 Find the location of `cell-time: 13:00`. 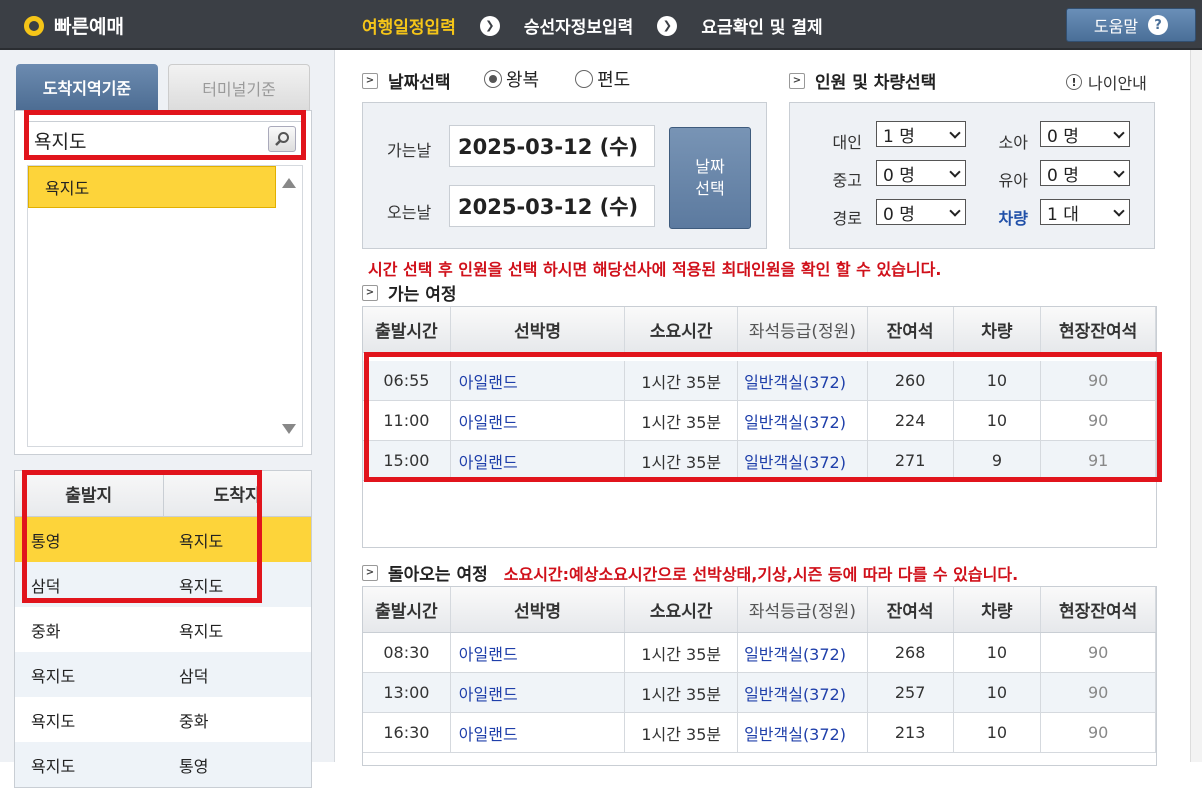

cell-time: 13:00 is located at coordinates (407, 692).